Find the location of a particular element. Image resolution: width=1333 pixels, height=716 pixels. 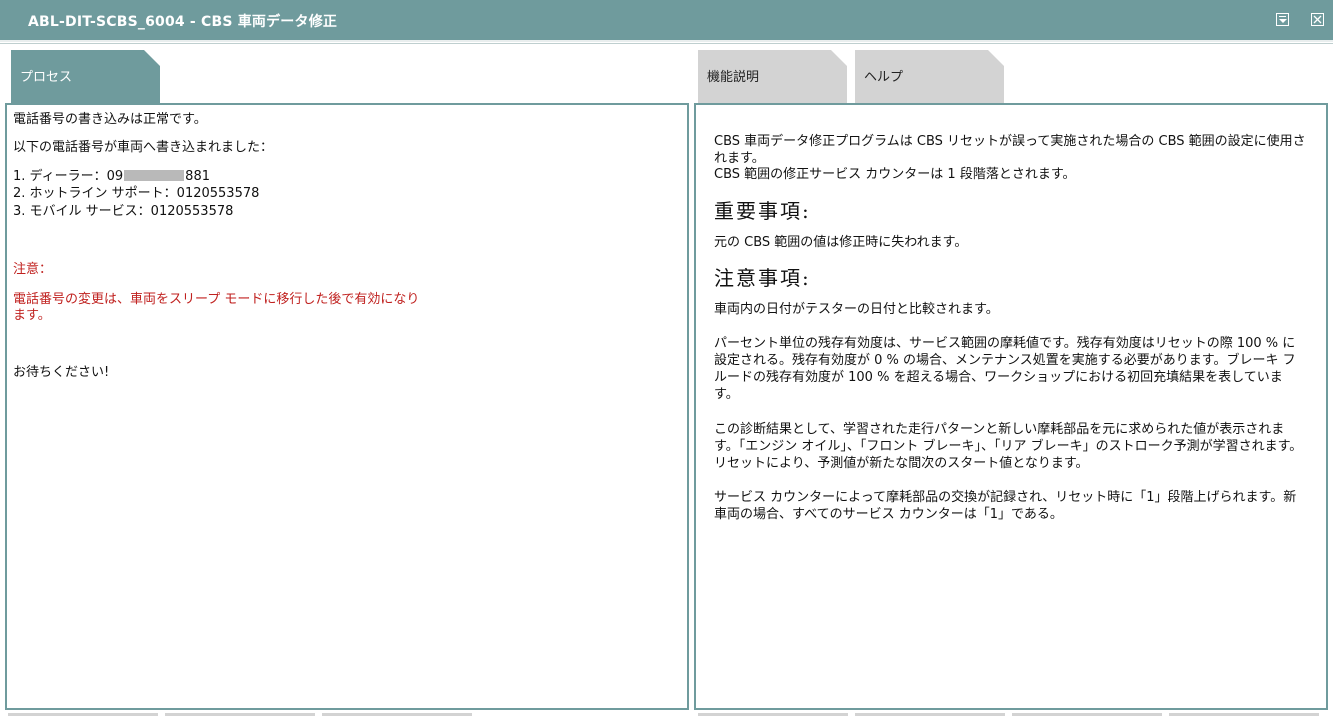

window-title: ABL-DIT-SCBS_6004 - CBS 車両データ修正 is located at coordinates (183, 22).